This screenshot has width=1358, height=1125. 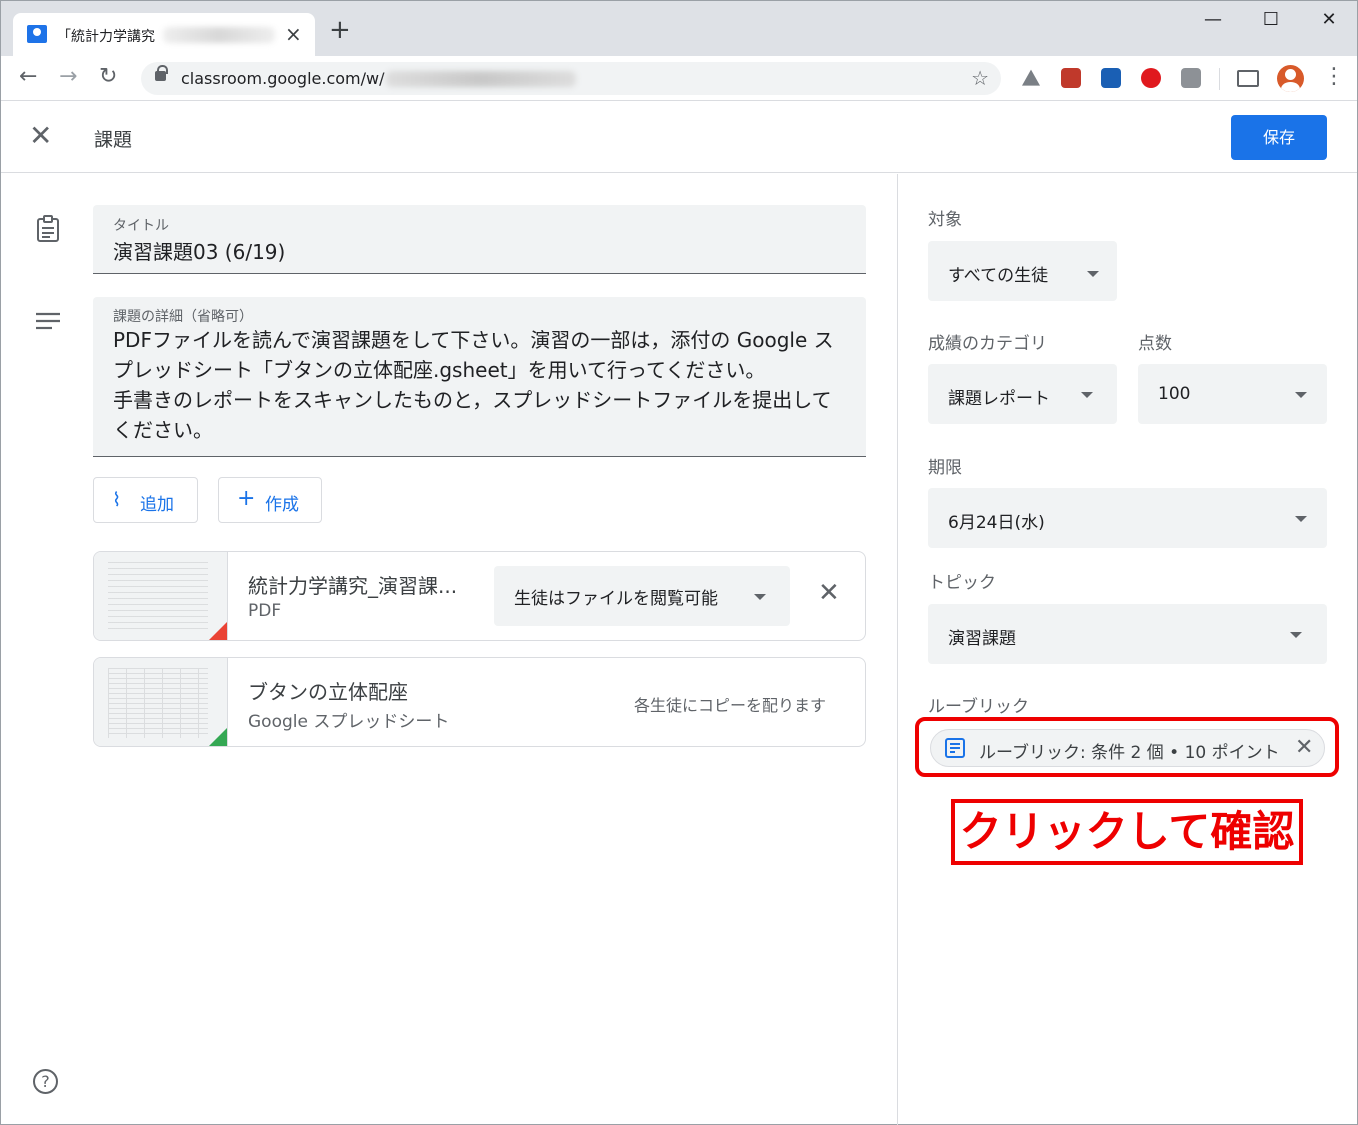 What do you see at coordinates (161, 596) in the screenshot?
I see `pdf-thumbnail` at bounding box center [161, 596].